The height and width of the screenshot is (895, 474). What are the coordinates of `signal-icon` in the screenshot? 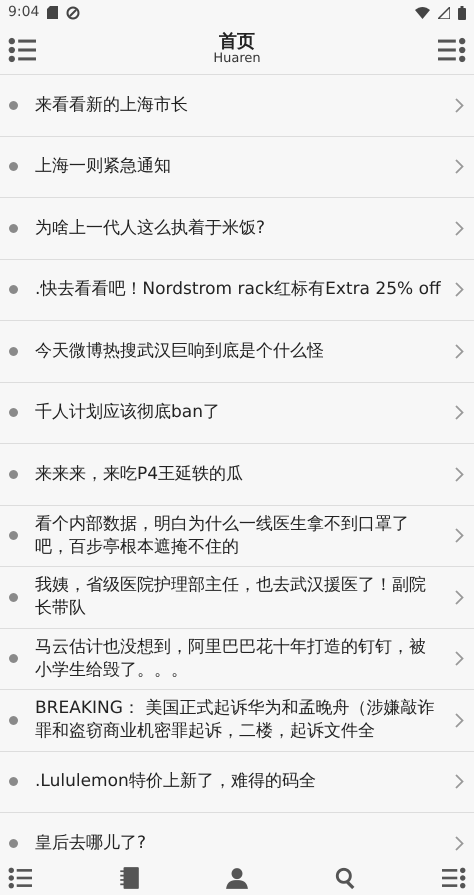 It's located at (444, 12).